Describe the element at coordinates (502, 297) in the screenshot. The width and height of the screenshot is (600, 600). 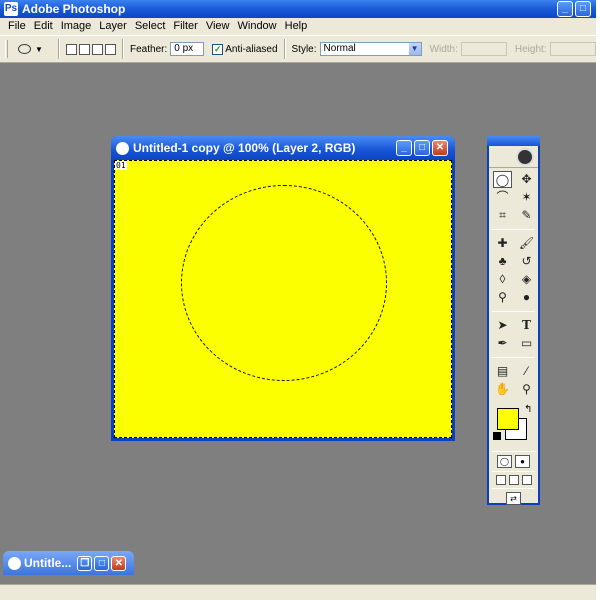
I see `dodge-tool-icon: ⚲` at that location.